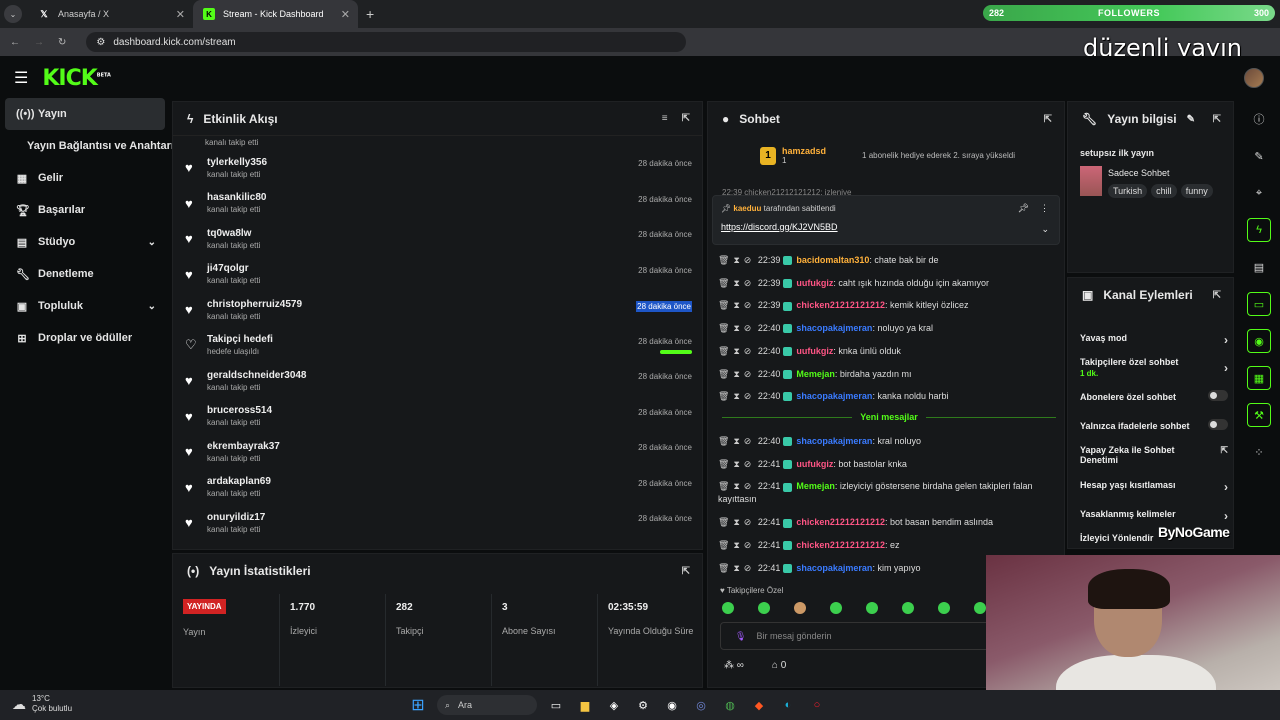 The image size is (1280, 720). I want to click on store-icon: ⌂ 0, so click(779, 665).